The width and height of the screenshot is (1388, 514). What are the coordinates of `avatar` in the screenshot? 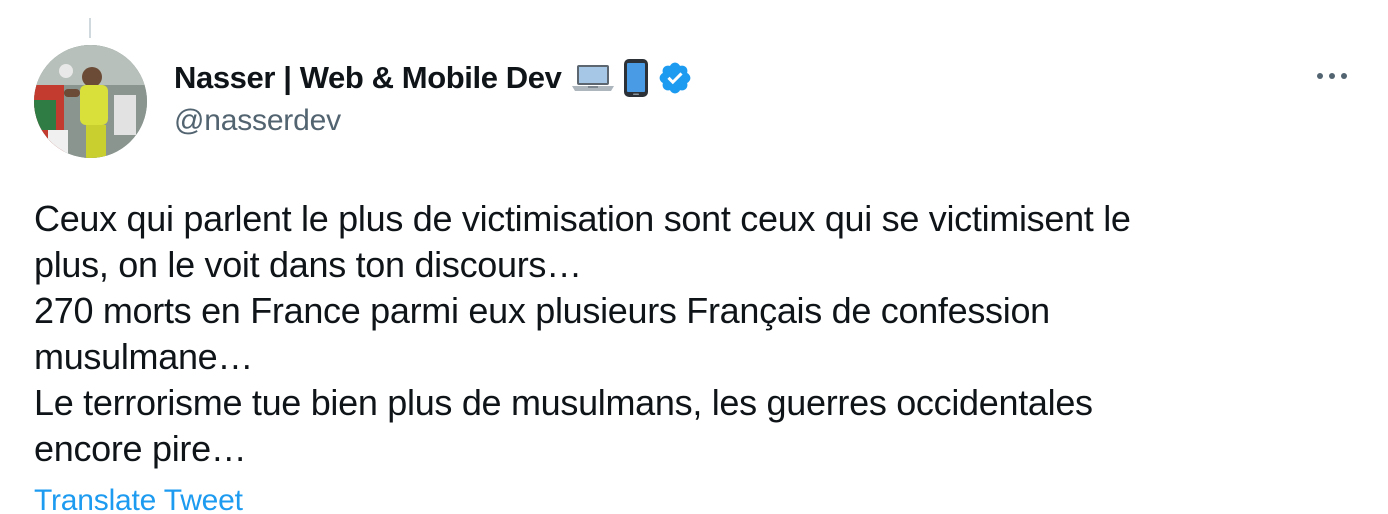 It's located at (90, 101).